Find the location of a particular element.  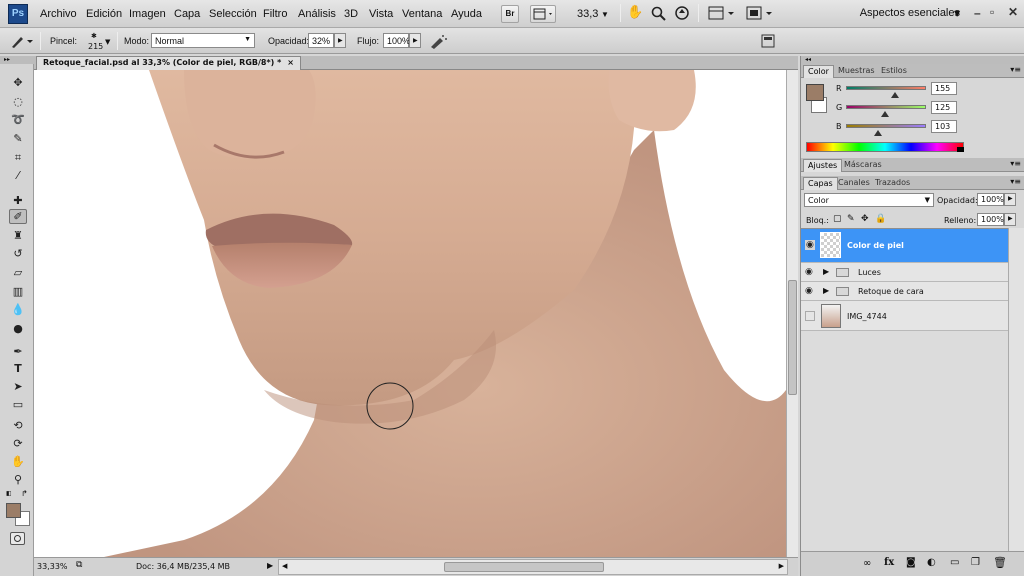

rotate-view-icon is located at coordinates (682, 13).